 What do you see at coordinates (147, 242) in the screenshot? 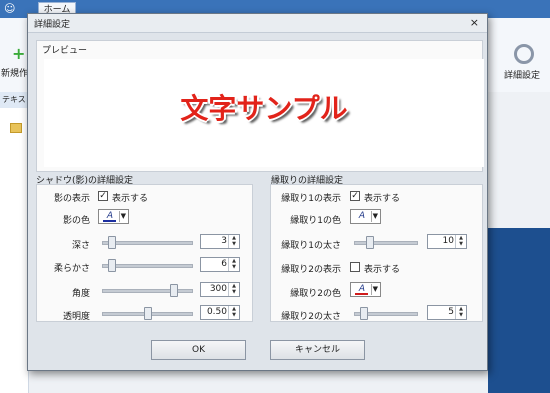
I see `shadow-depth-slider` at bounding box center [147, 242].